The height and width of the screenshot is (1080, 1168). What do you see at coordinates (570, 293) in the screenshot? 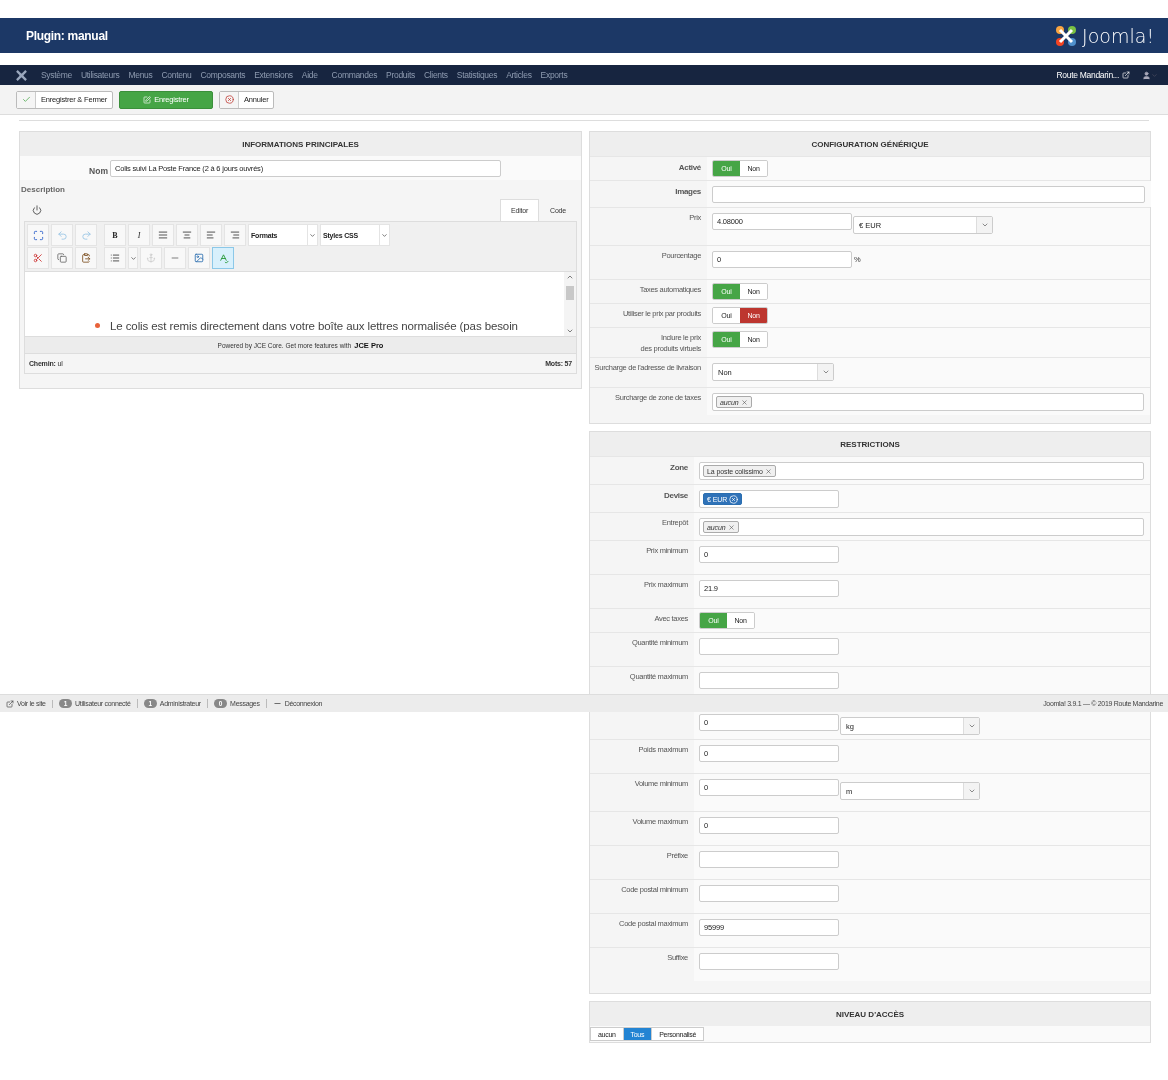
I see `scrollbar-thumb` at bounding box center [570, 293].